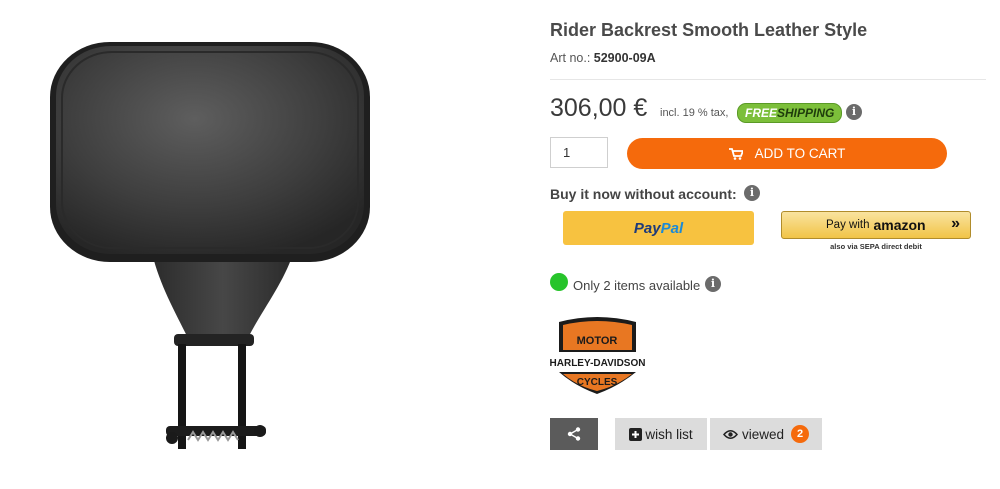  What do you see at coordinates (899, 225) in the screenshot?
I see `amazon-logo-text: amazon` at bounding box center [899, 225].